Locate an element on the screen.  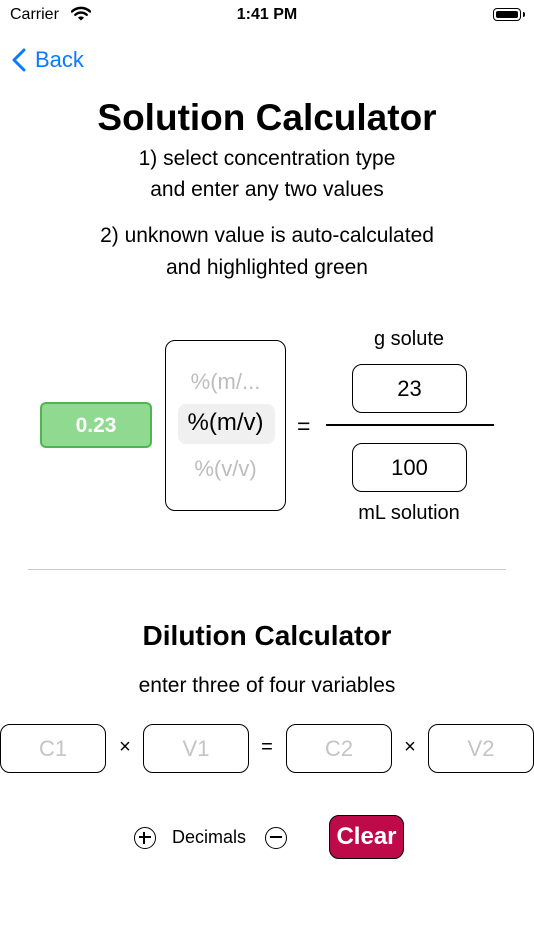
step1-line2: and enter any two values is located at coordinates (267, 189).